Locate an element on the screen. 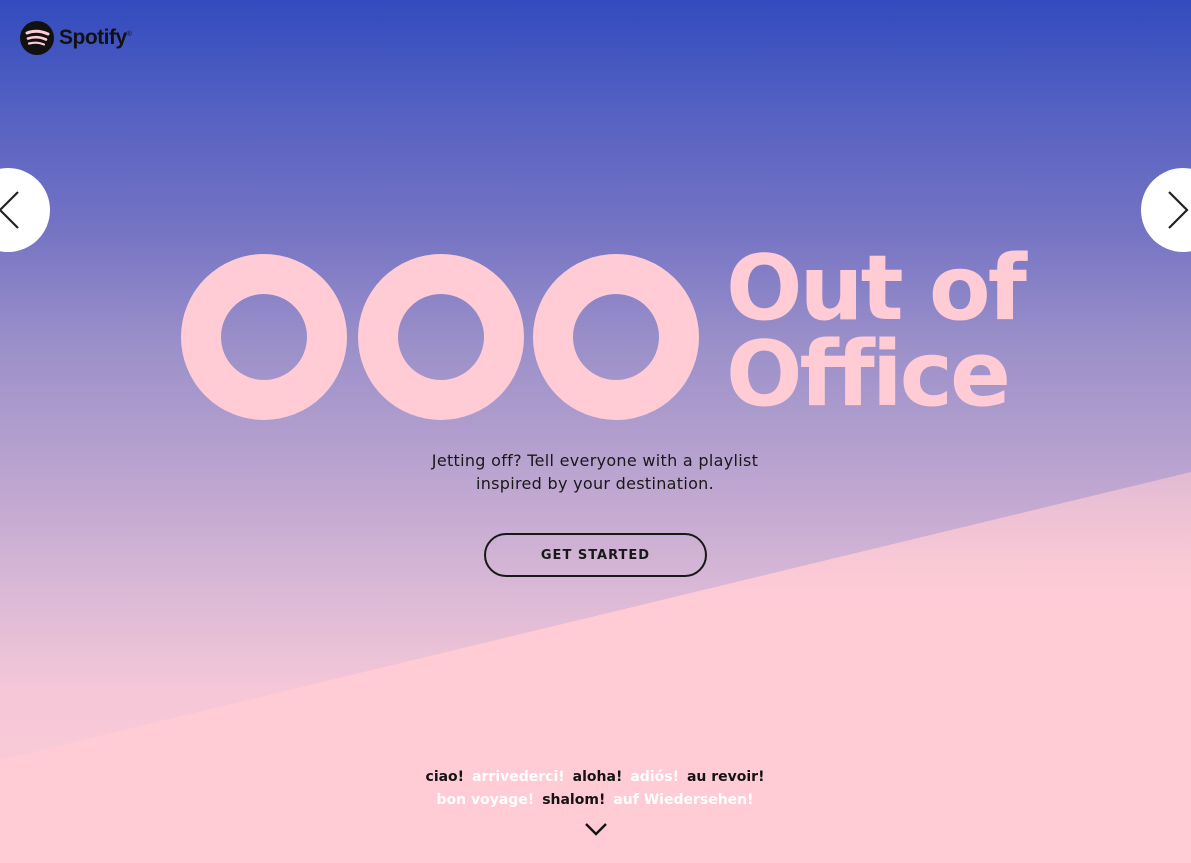  hero-title: Out of Office is located at coordinates (876, 331).